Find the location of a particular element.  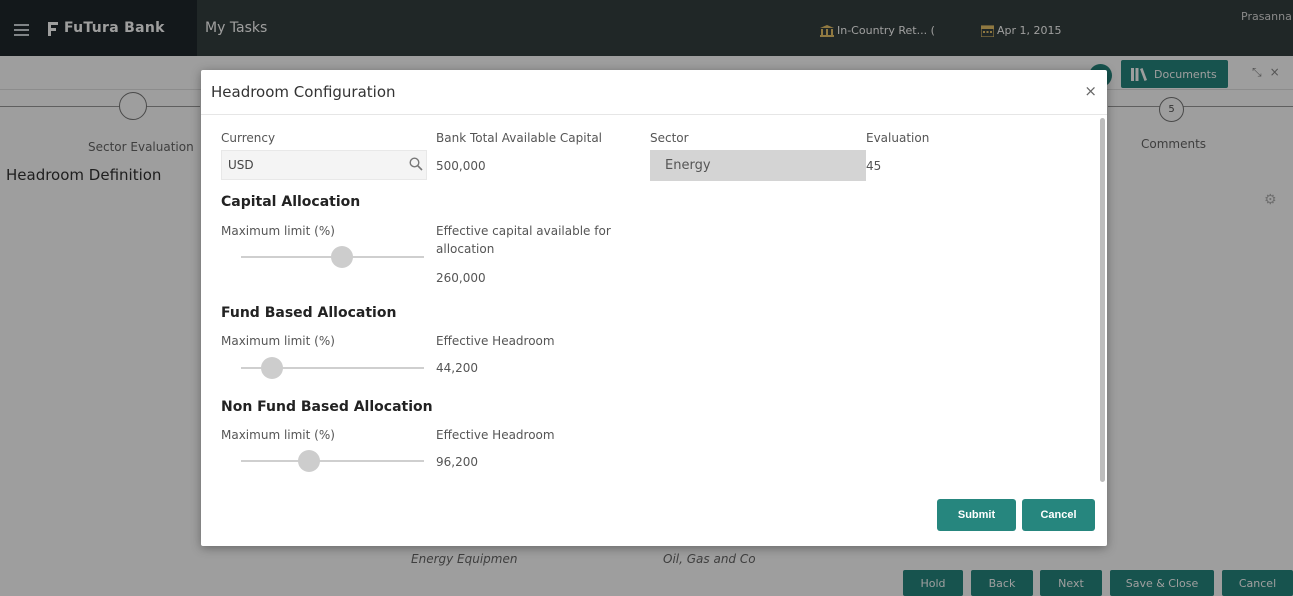

currency-label: Currency is located at coordinates (248, 138).